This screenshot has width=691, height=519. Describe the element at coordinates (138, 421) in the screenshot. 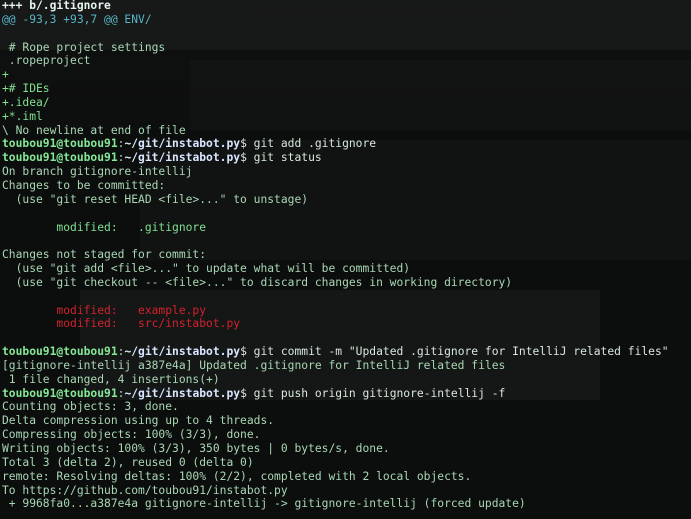

I see `terminal-text: Delta compression using up to 4 threads.` at that location.